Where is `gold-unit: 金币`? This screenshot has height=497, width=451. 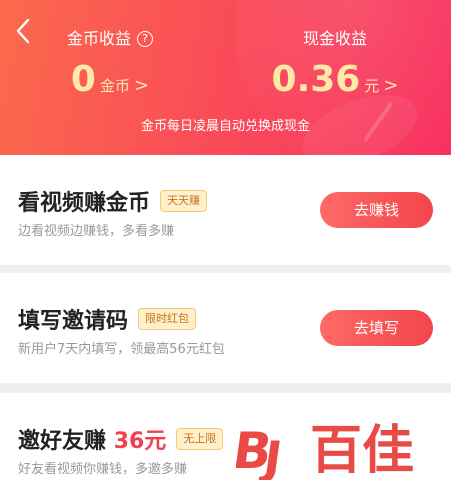 gold-unit: 金币 is located at coordinates (114, 86).